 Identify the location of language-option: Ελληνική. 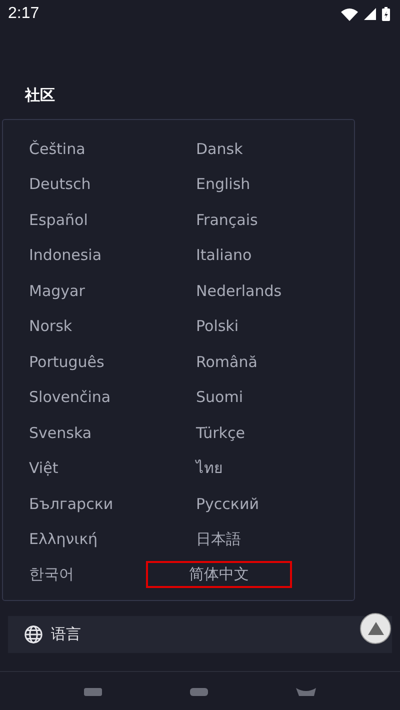
(63, 539).